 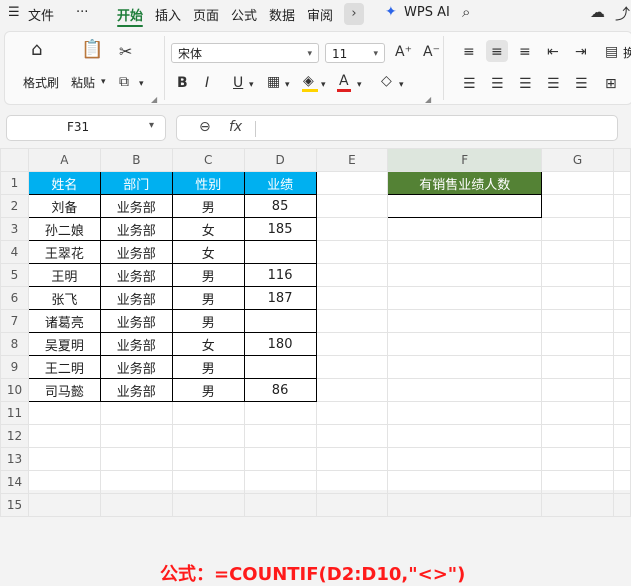 What do you see at coordinates (14, 505) in the screenshot?
I see `row-header-15: 15` at bounding box center [14, 505].